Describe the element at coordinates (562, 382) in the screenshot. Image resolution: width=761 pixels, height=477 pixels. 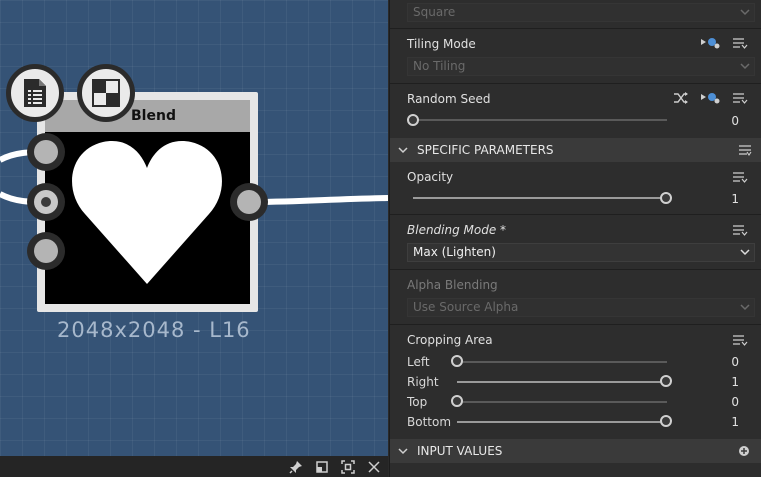
I see `crop-right-slider-track` at that location.